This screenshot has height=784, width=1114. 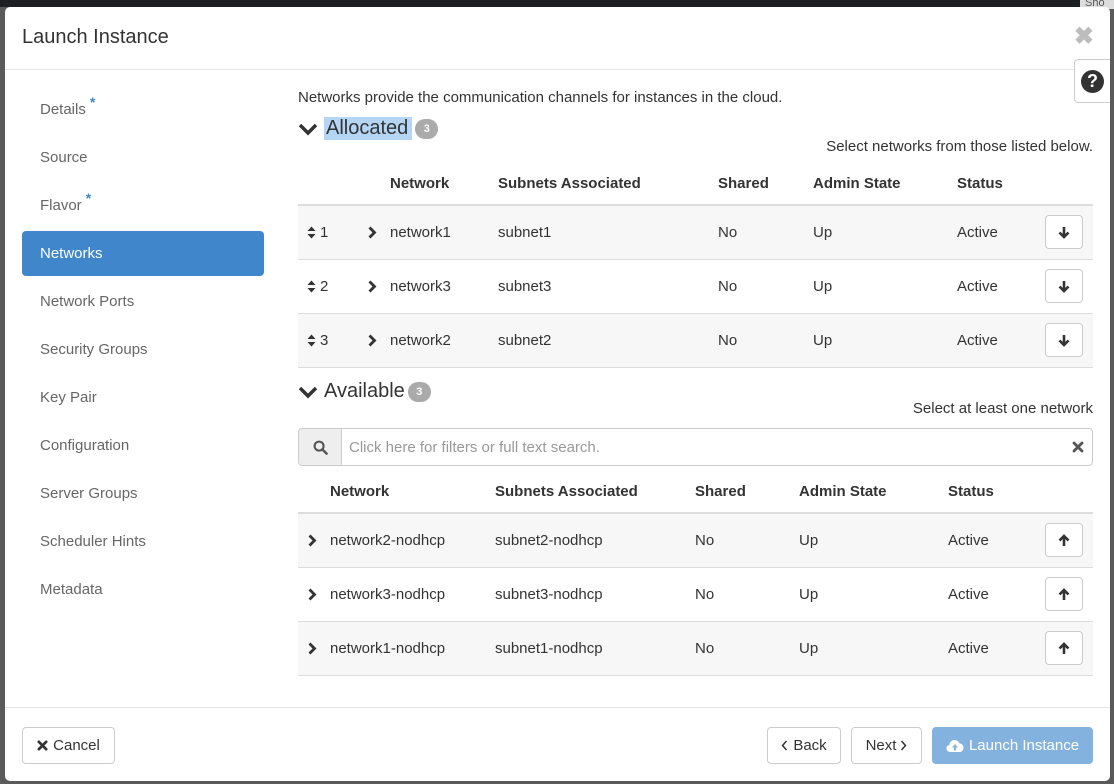 What do you see at coordinates (63, 109) in the screenshot?
I see `sidebar-item-label: Details` at bounding box center [63, 109].